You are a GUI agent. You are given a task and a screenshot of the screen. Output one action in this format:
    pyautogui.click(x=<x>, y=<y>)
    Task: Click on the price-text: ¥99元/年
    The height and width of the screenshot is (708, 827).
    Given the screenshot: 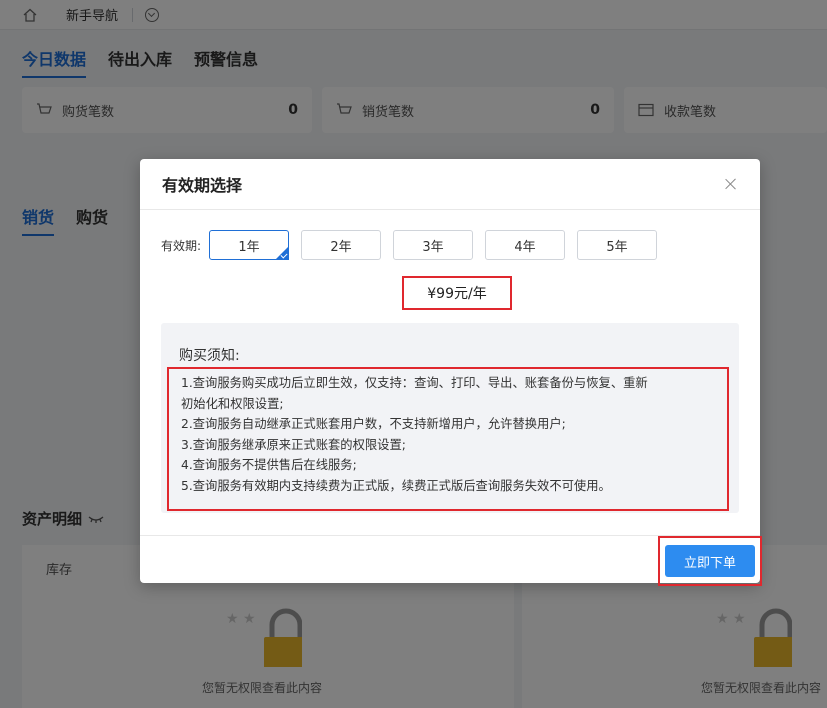 What is the action you would take?
    pyautogui.click(x=457, y=294)
    